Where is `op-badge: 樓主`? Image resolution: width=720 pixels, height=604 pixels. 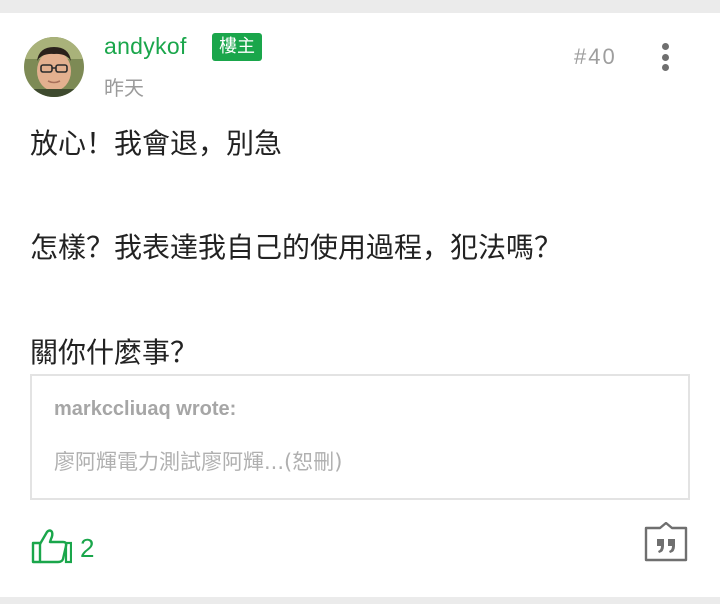
op-badge: 樓主 is located at coordinates (237, 47).